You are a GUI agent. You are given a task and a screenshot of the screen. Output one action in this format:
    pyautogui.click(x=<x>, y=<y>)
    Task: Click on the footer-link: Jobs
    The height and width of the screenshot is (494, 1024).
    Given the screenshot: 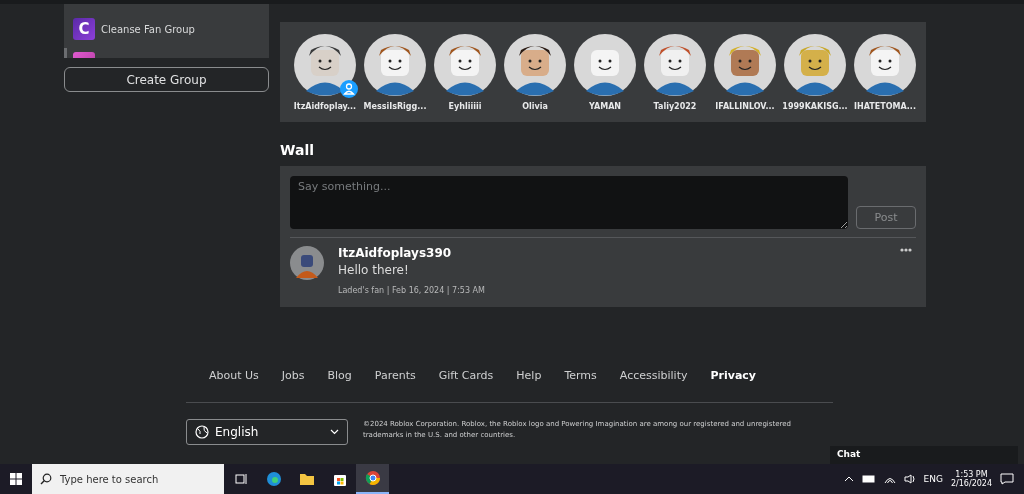 What is the action you would take?
    pyautogui.click(x=293, y=375)
    